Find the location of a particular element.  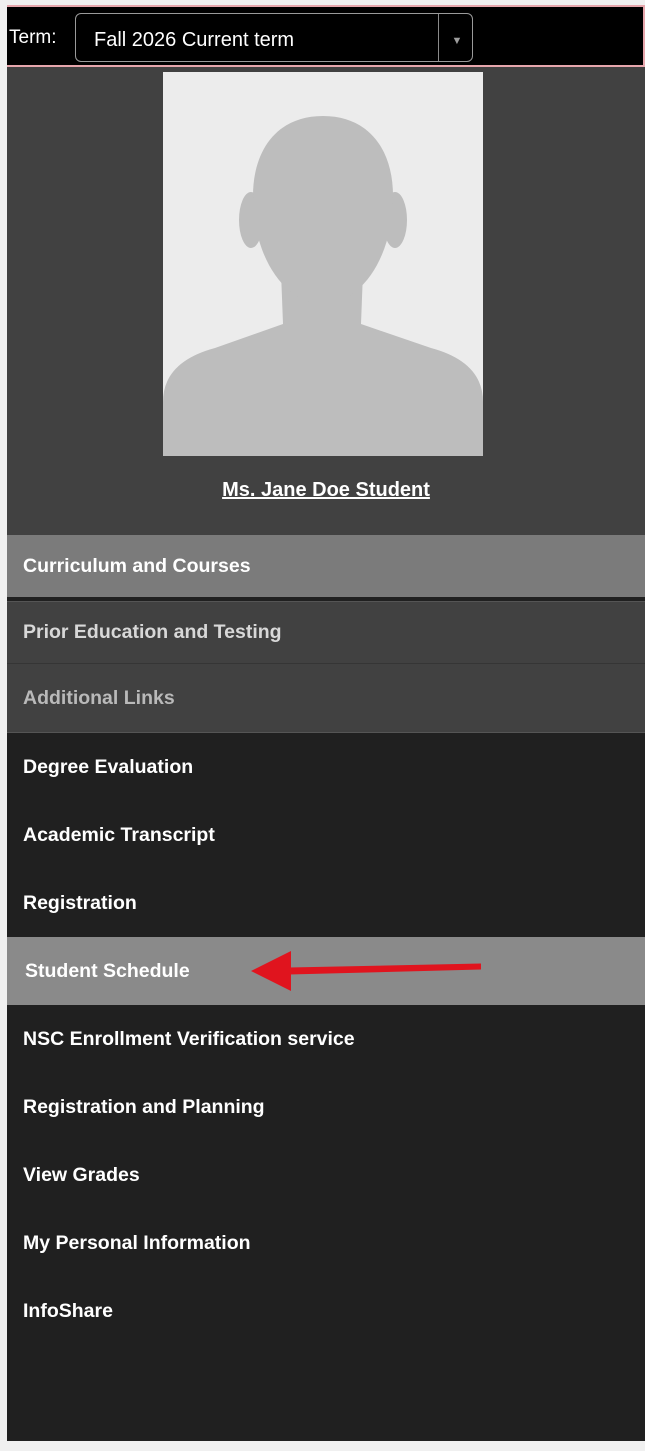

dropdown-separator is located at coordinates (438, 37).